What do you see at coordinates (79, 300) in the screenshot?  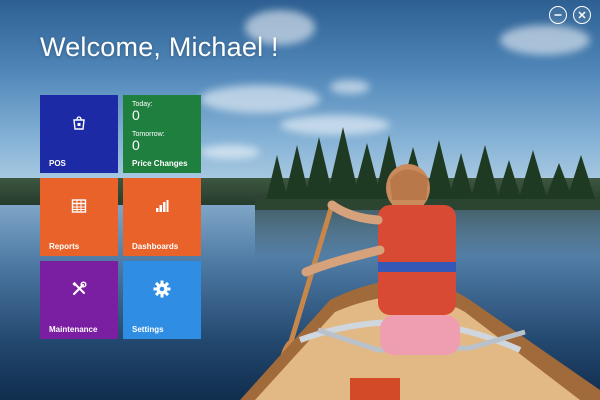 I see `maintenance-tile: Maintenance` at bounding box center [79, 300].